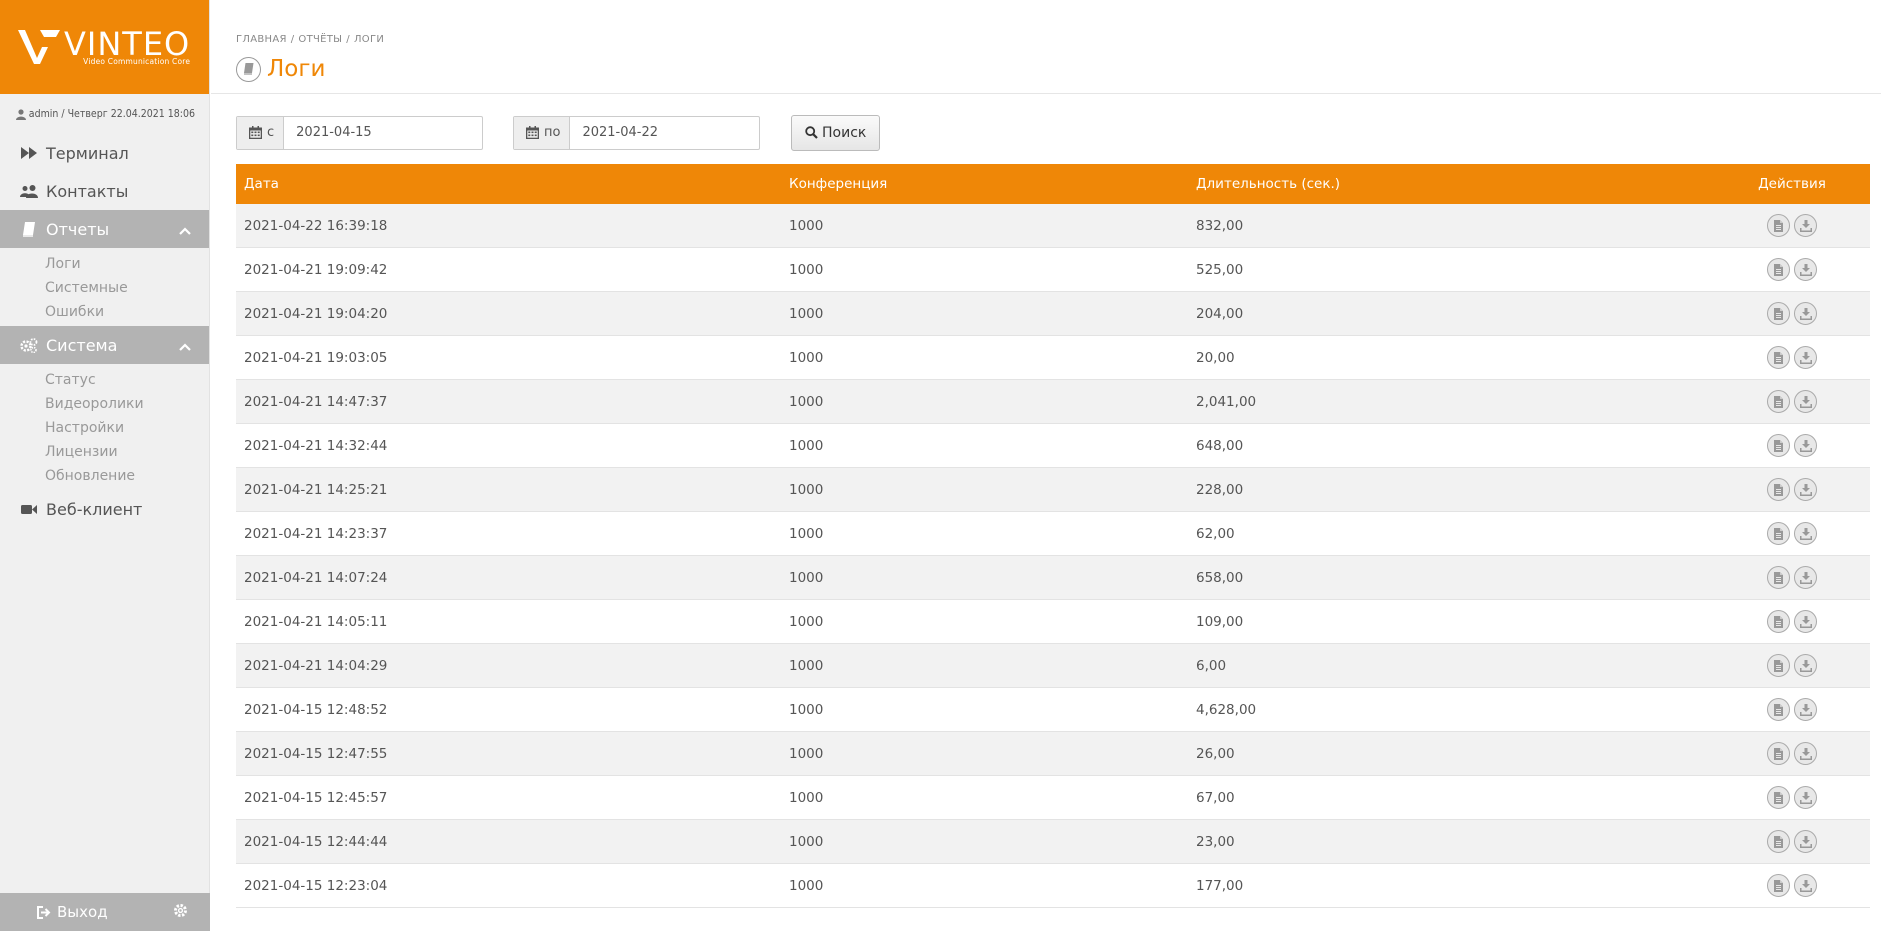 The width and height of the screenshot is (1881, 931). Describe the element at coordinates (104, 345) in the screenshot. I see `nav-system: Система` at that location.